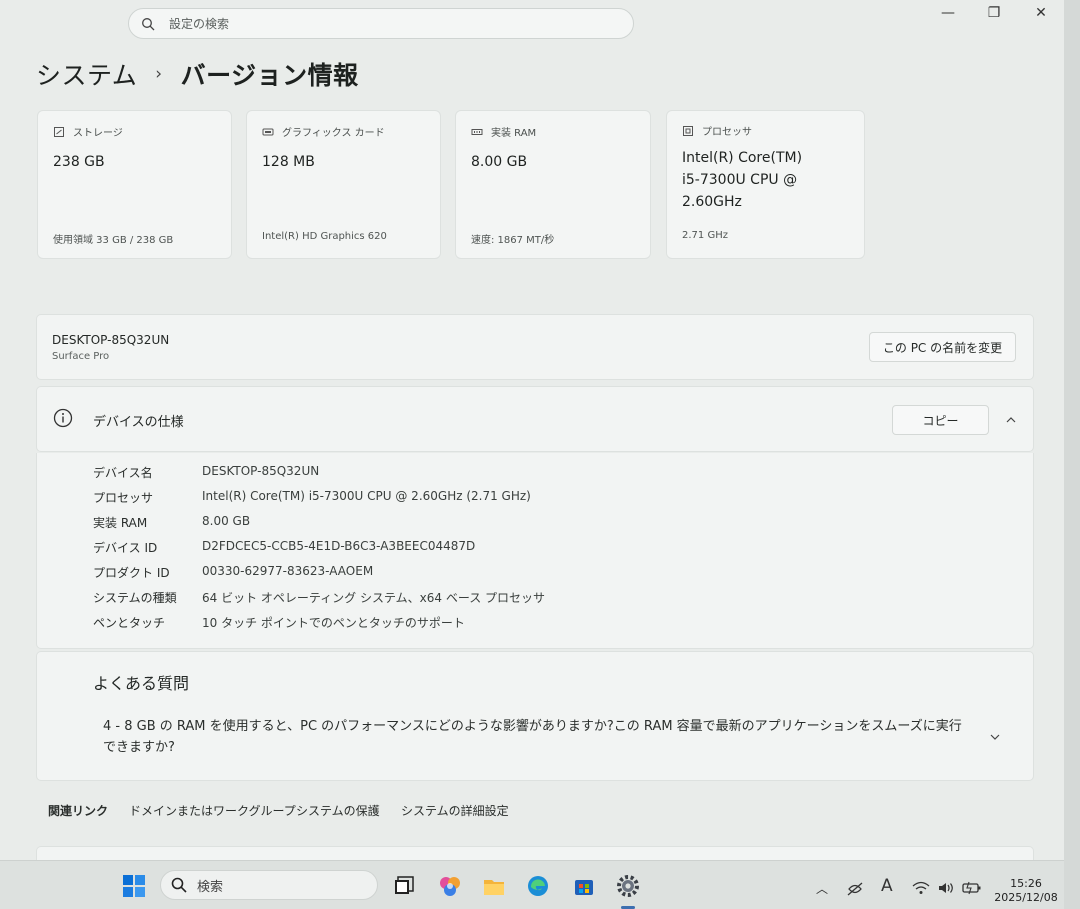  Describe the element at coordinates (125, 548) in the screenshot. I see `spec-key: デバイス ID` at that location.